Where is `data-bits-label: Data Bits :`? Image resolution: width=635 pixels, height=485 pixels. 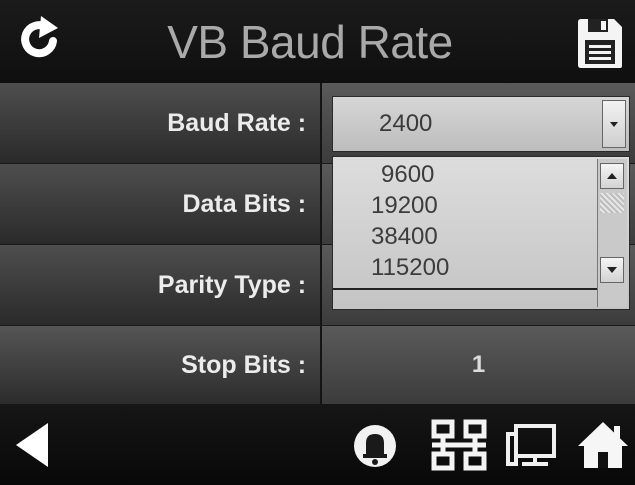
data-bits-label: Data Bits : is located at coordinates (160, 204).